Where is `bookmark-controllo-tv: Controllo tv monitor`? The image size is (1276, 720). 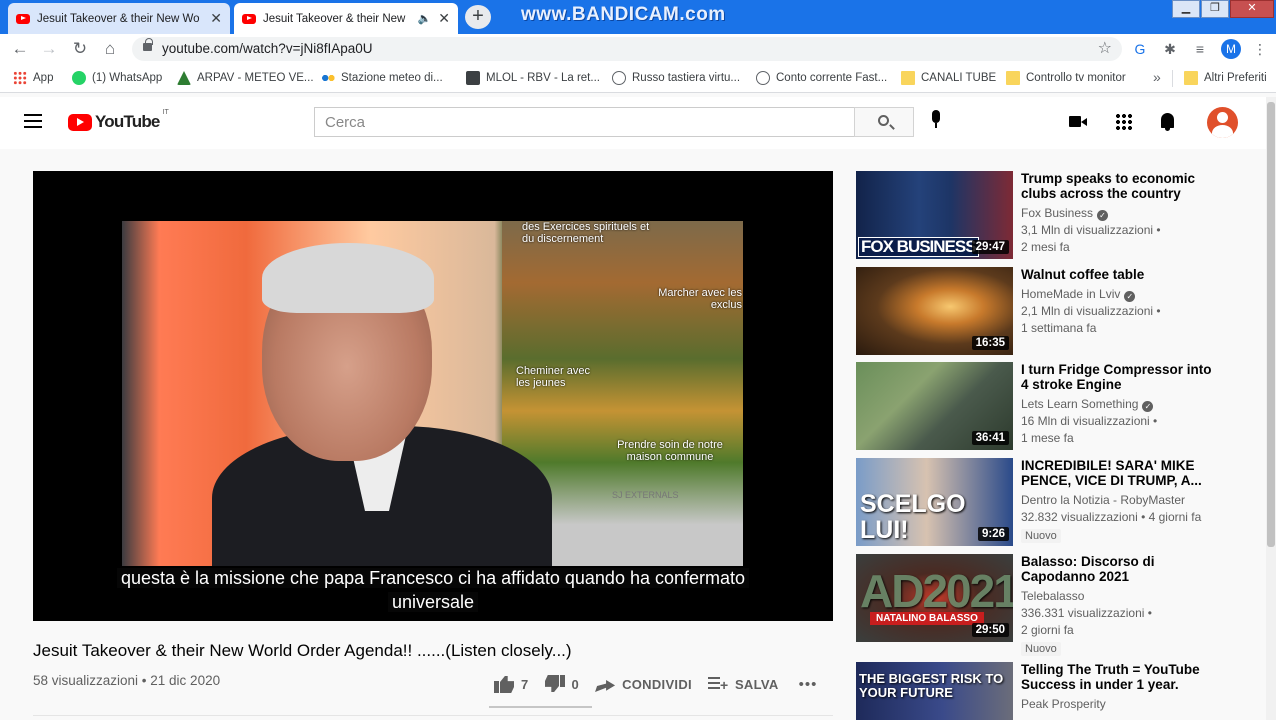 bookmark-controllo-tv: Controllo tv monitor is located at coordinates (1066, 78).